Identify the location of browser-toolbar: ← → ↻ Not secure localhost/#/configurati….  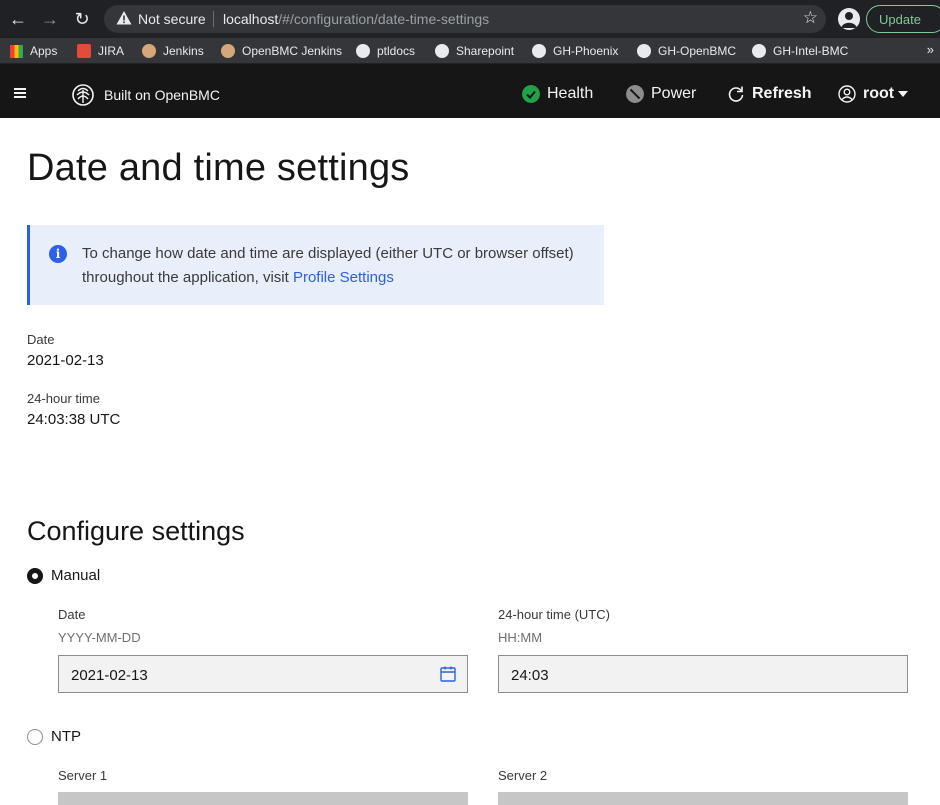
(470, 19).